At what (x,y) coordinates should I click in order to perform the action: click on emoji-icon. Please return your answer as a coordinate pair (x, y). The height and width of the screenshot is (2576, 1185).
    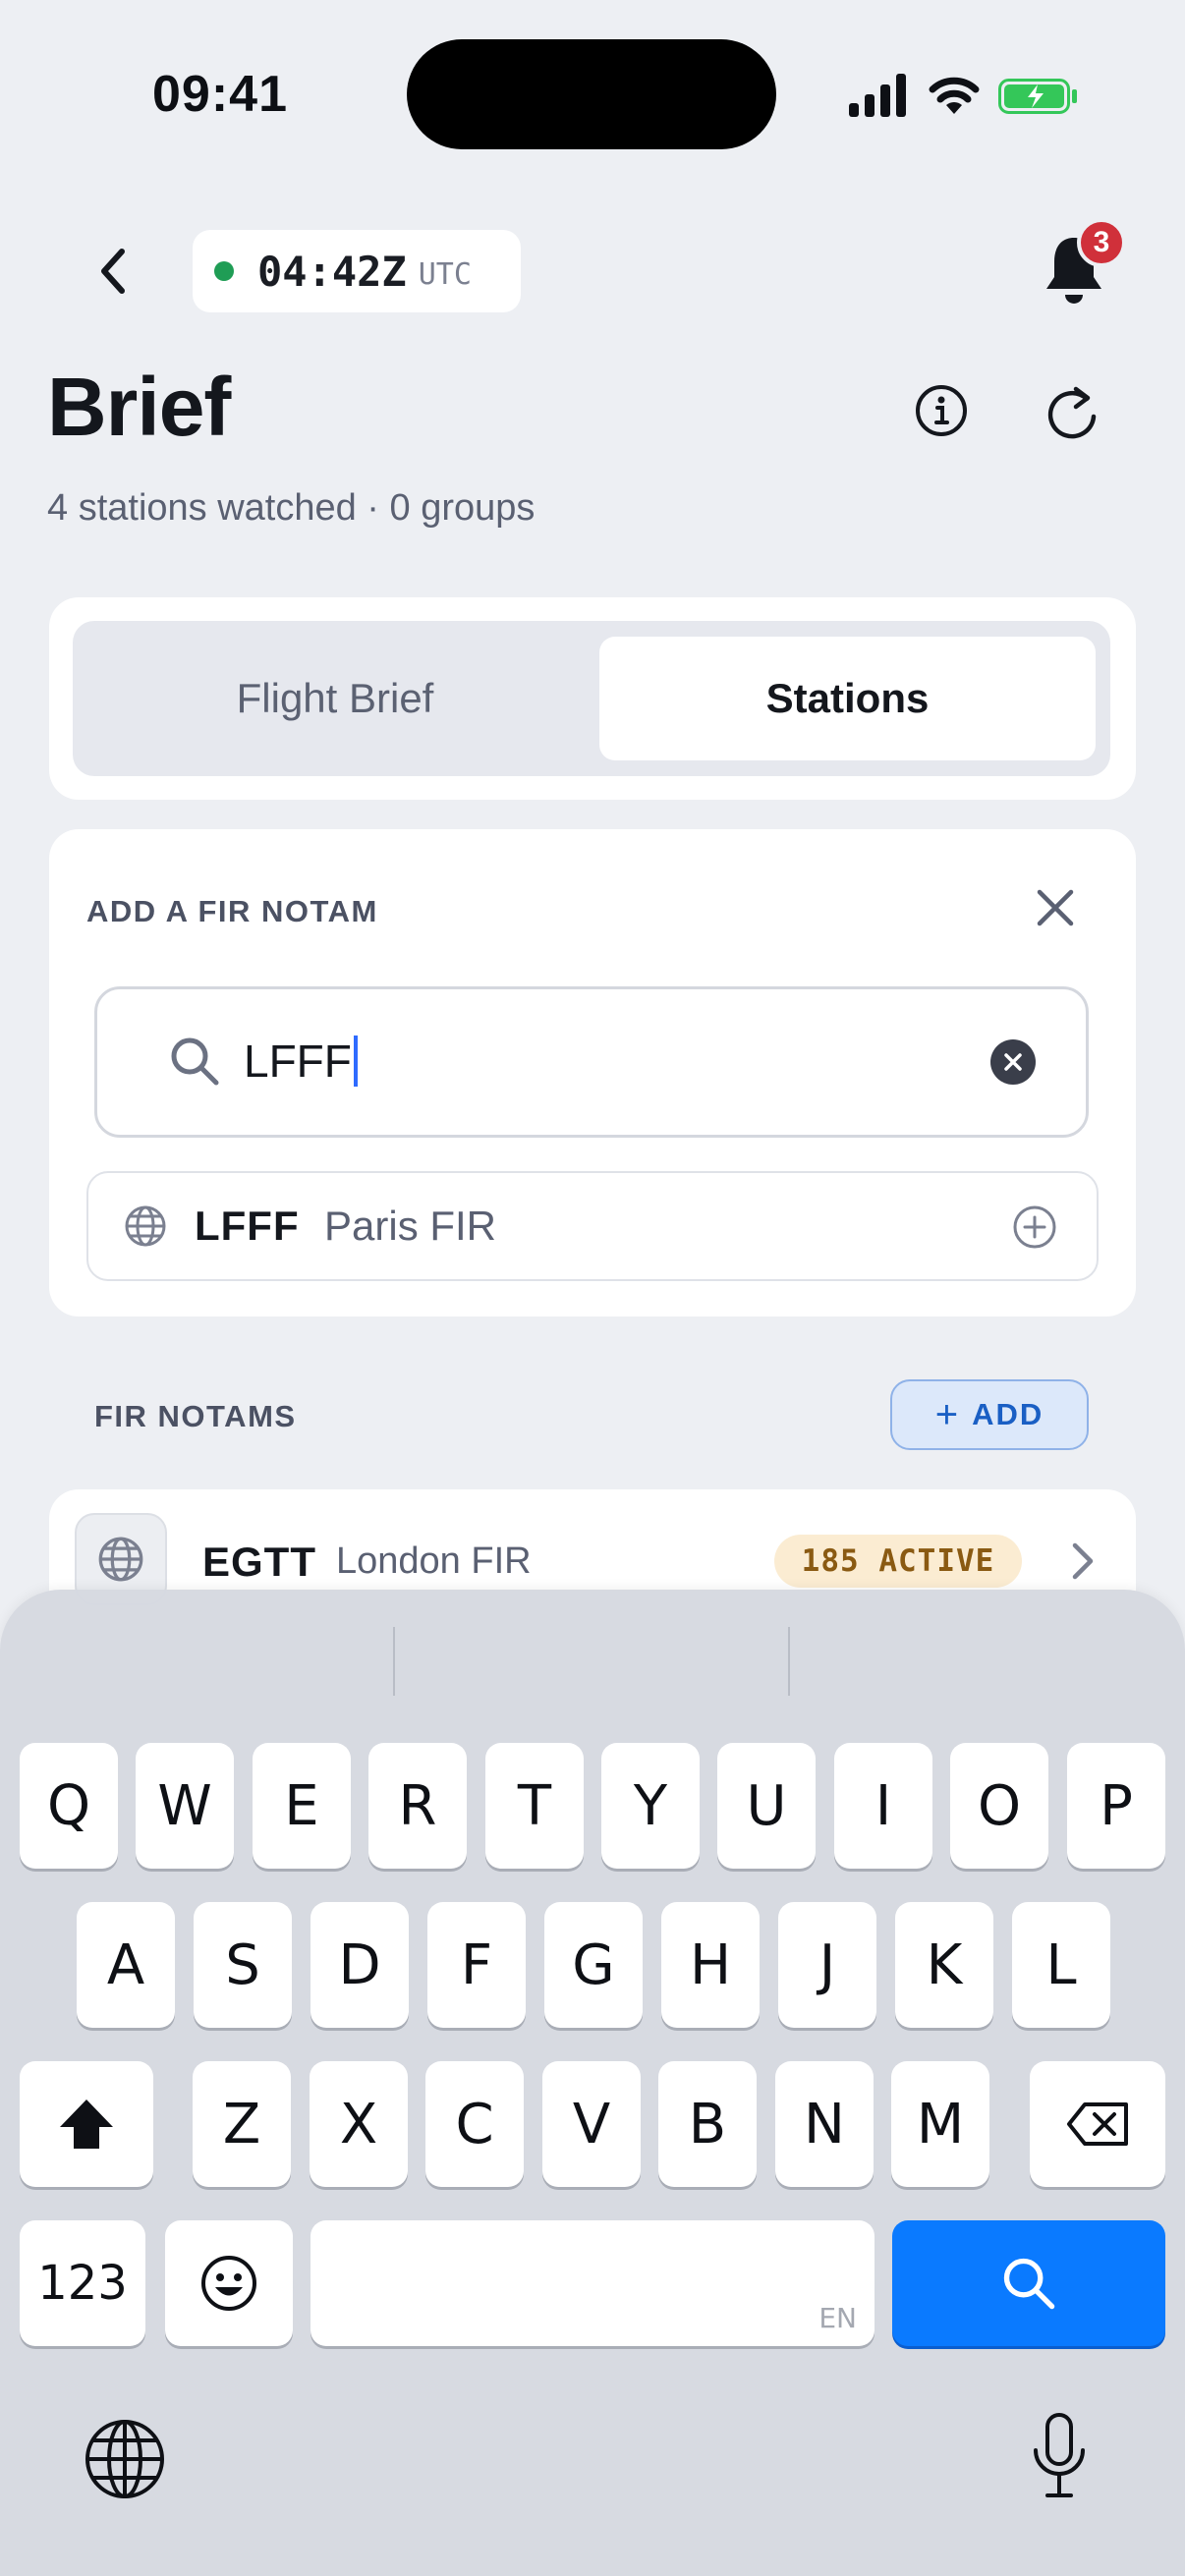
    Looking at the image, I should click on (229, 2283).